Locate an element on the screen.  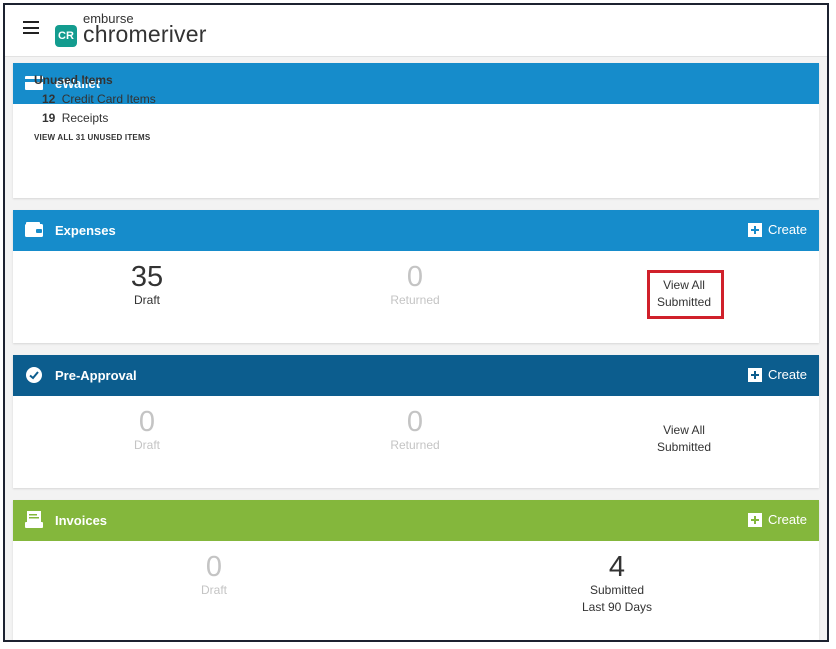
preapproval-returned-stat: 0 Returned is located at coordinates (415, 430).